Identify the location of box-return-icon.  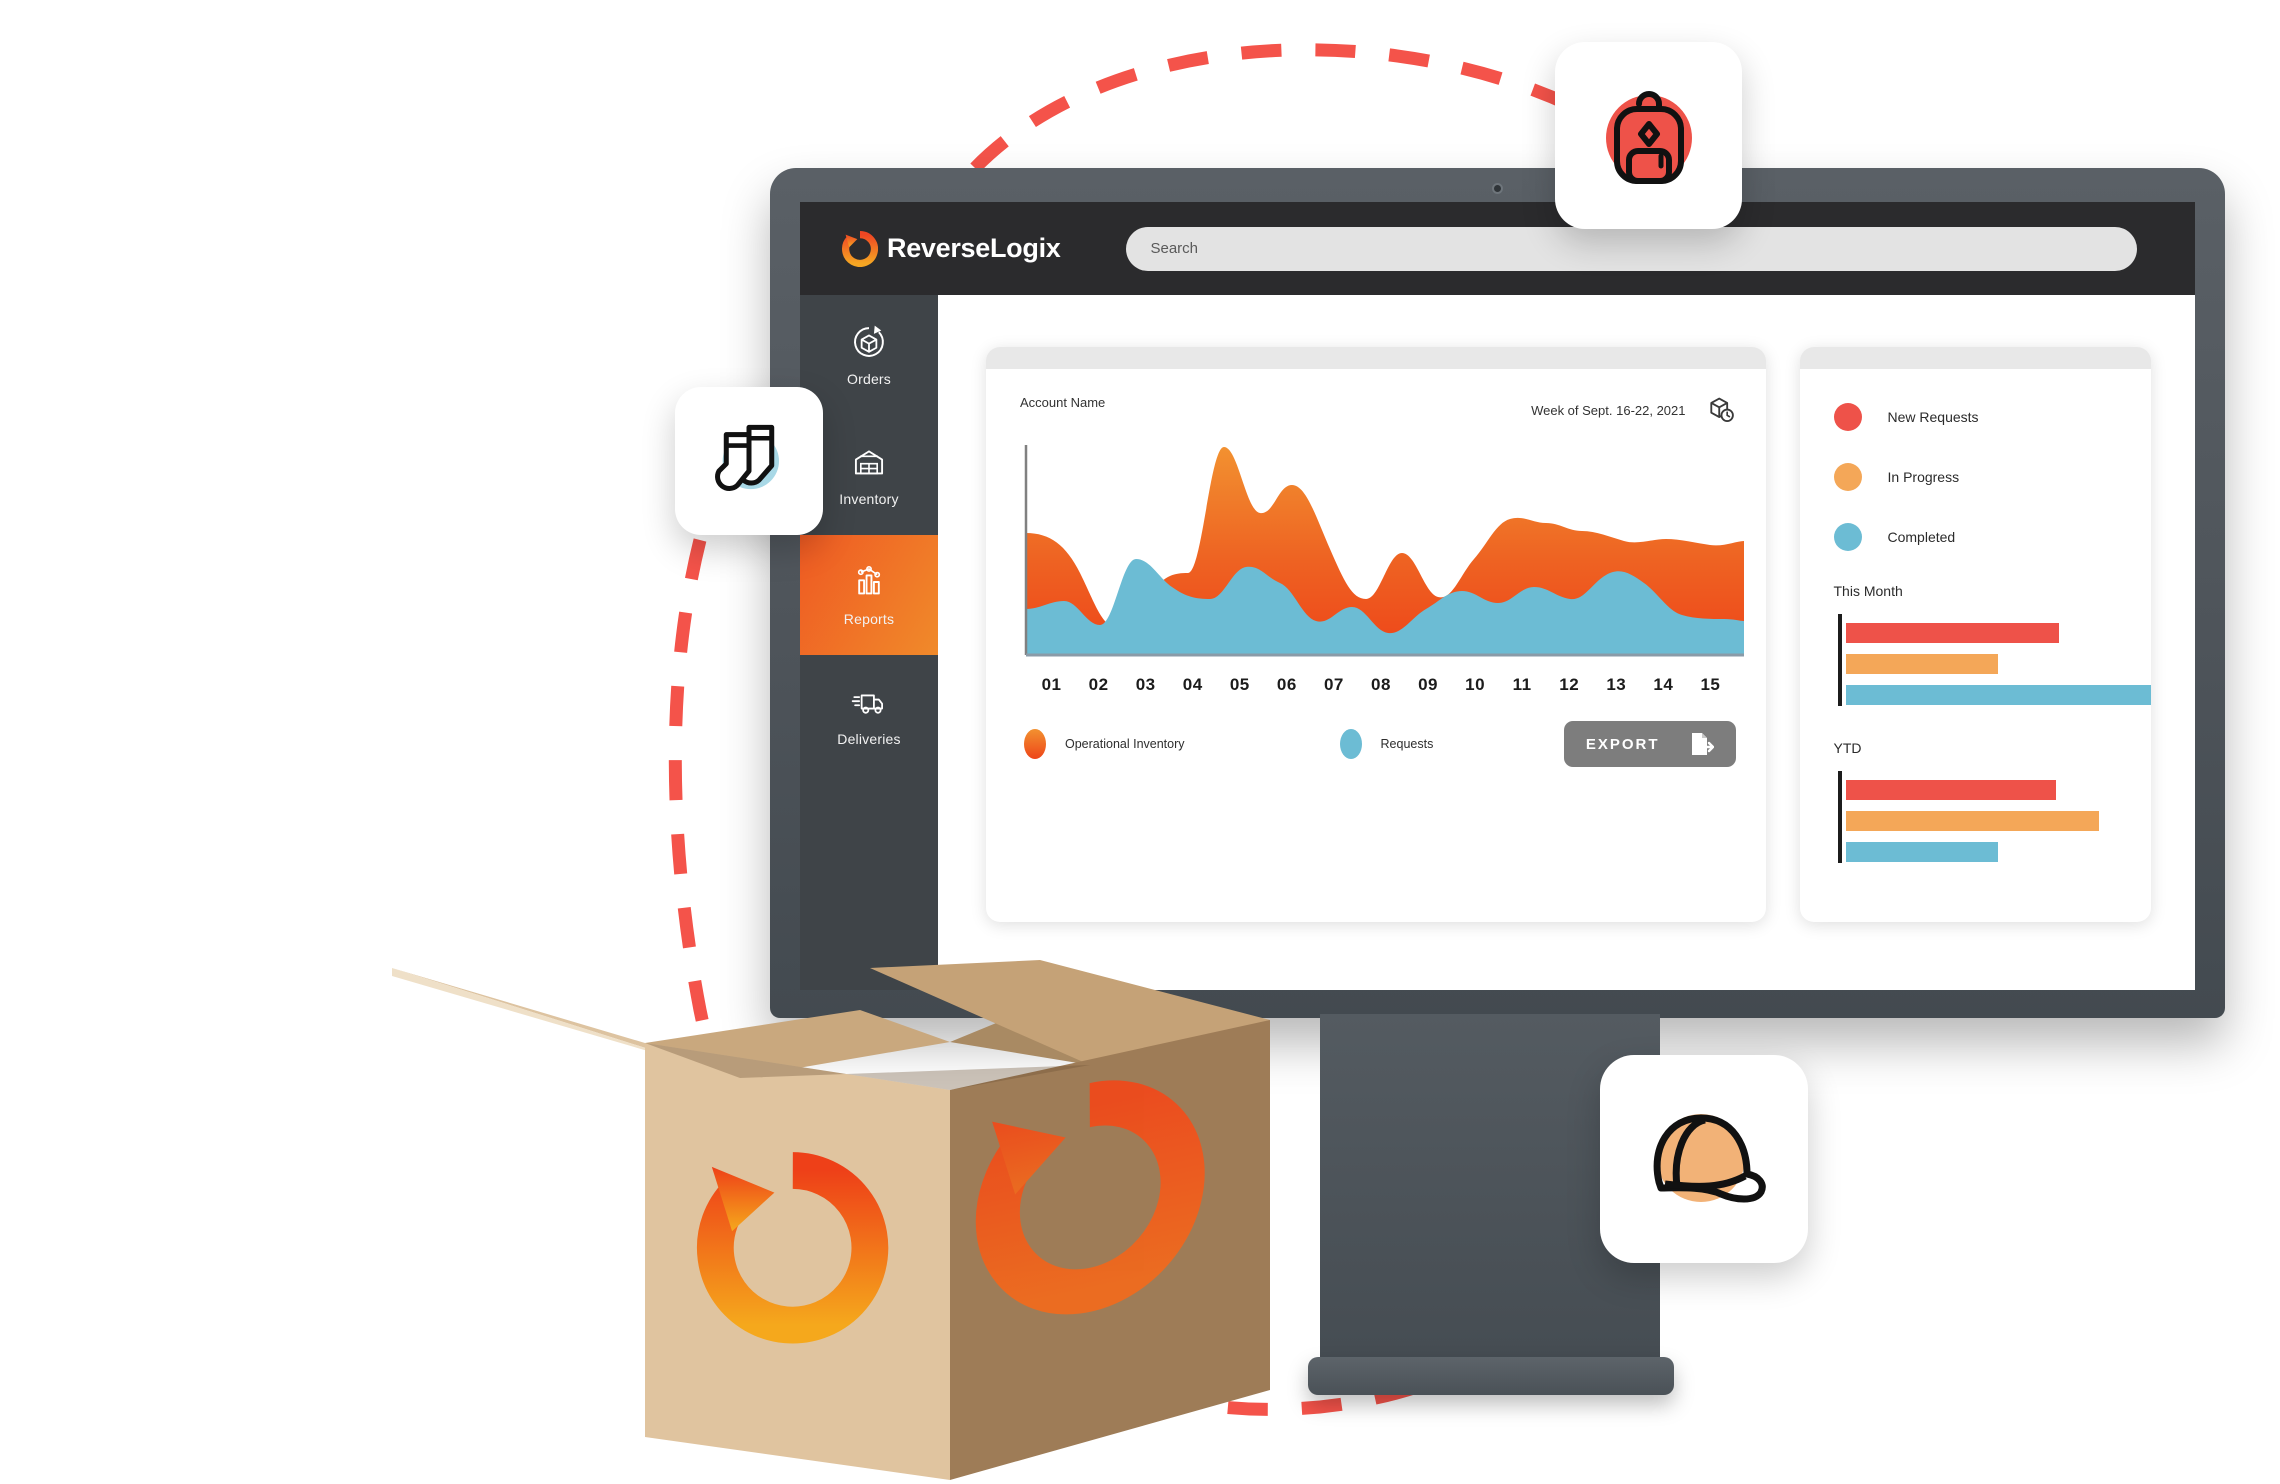
(869, 341).